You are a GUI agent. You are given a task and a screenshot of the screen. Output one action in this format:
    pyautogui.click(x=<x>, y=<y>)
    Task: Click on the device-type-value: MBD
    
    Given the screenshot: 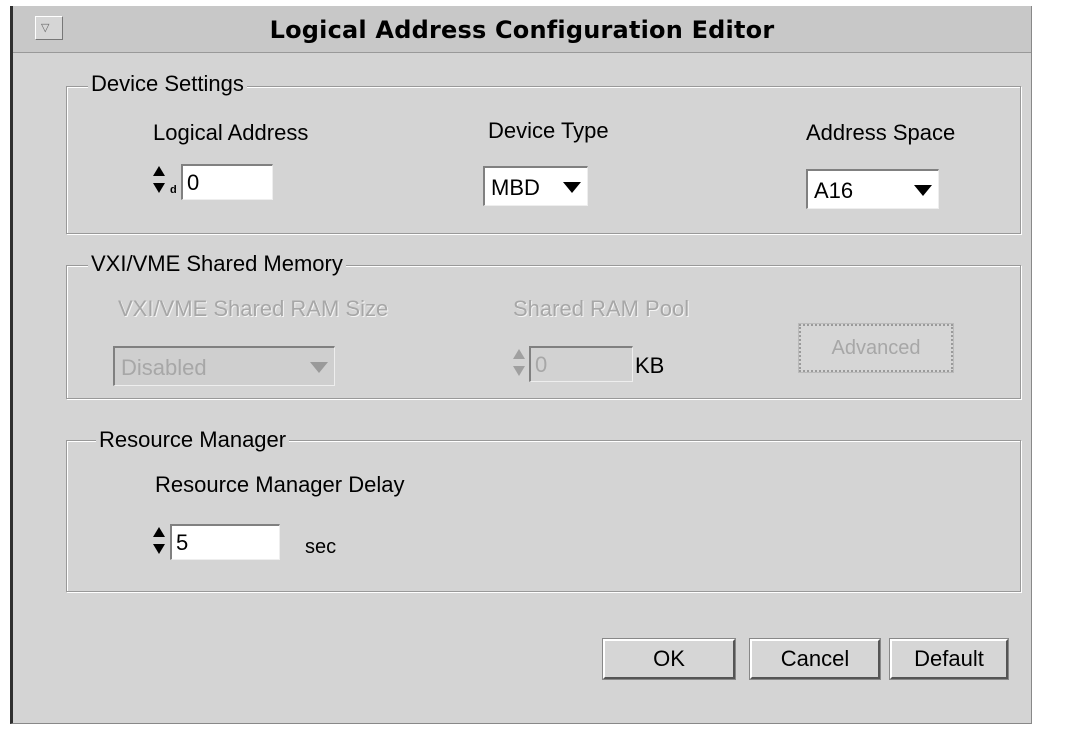 What is the action you would take?
    pyautogui.click(x=515, y=187)
    